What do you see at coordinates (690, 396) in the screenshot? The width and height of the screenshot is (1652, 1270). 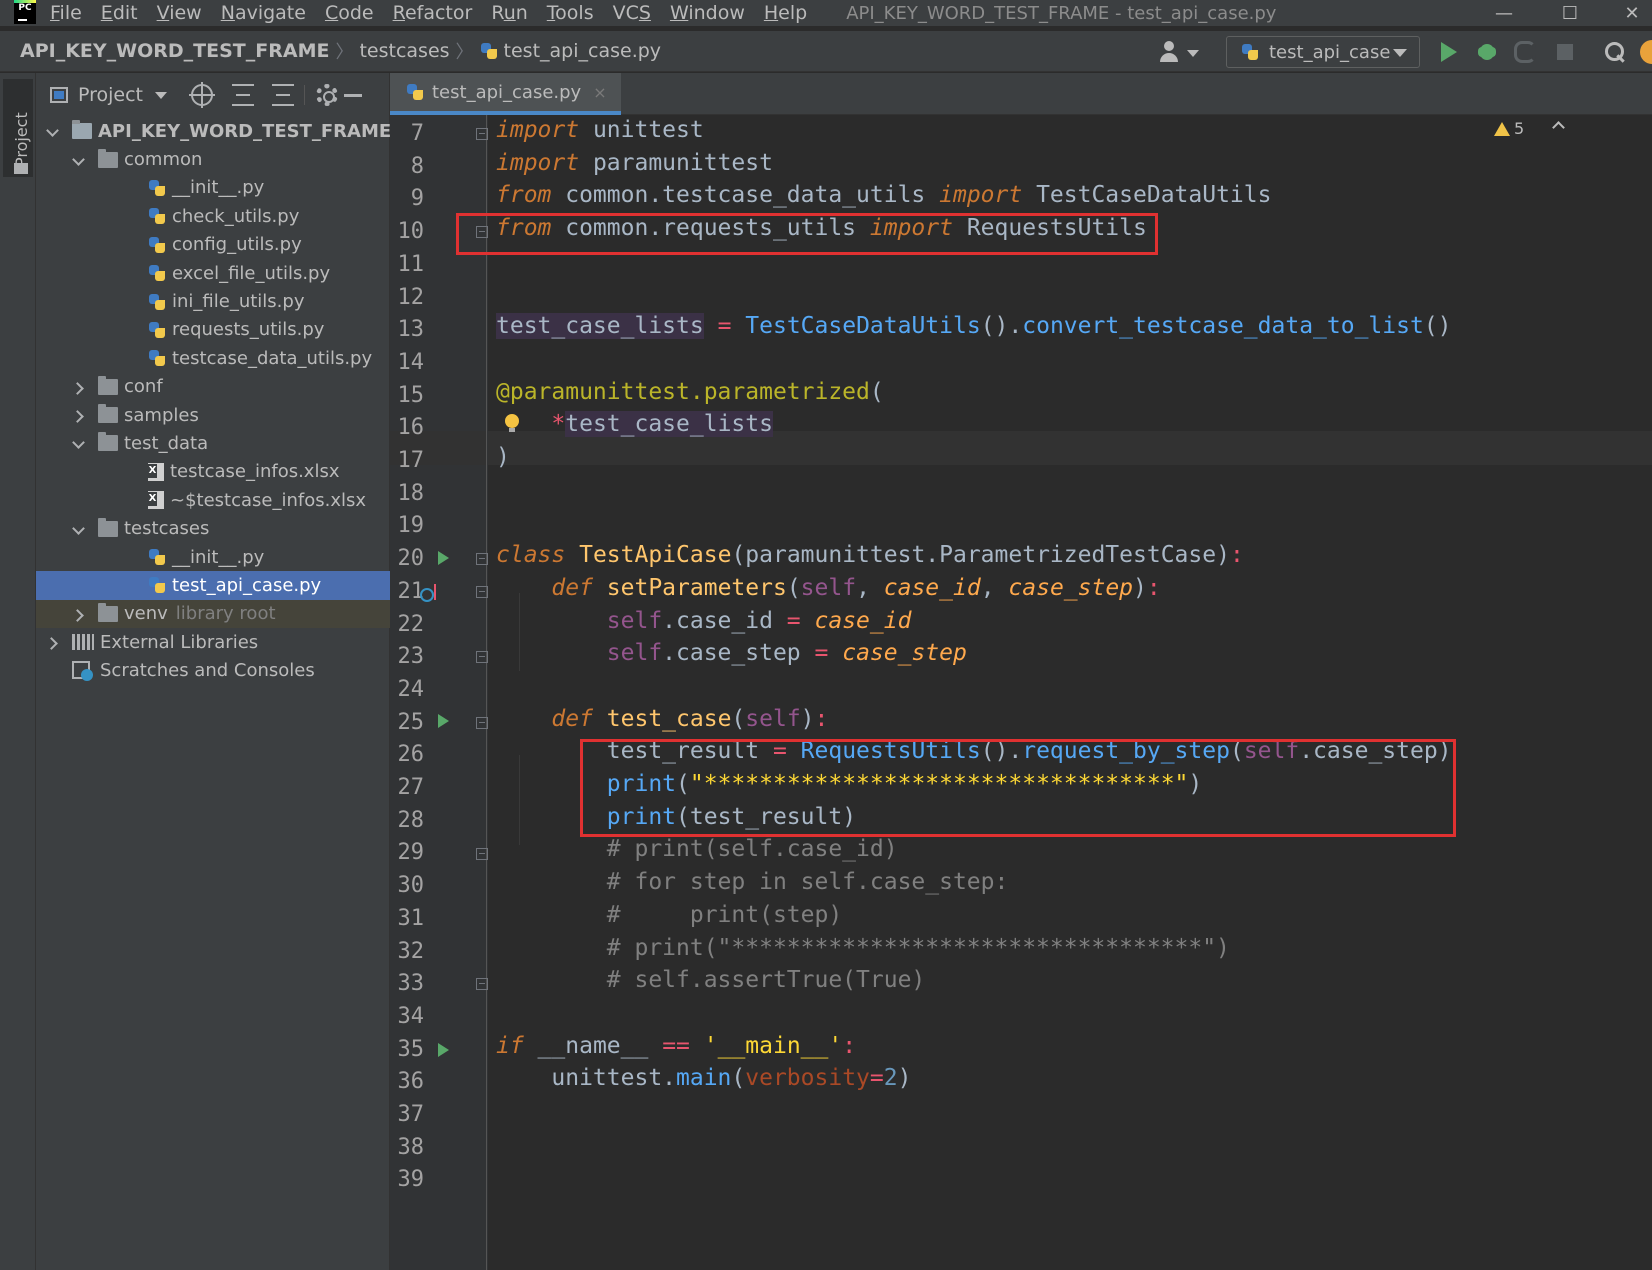 I see `code-line: @paramunittest.parametrized(` at bounding box center [690, 396].